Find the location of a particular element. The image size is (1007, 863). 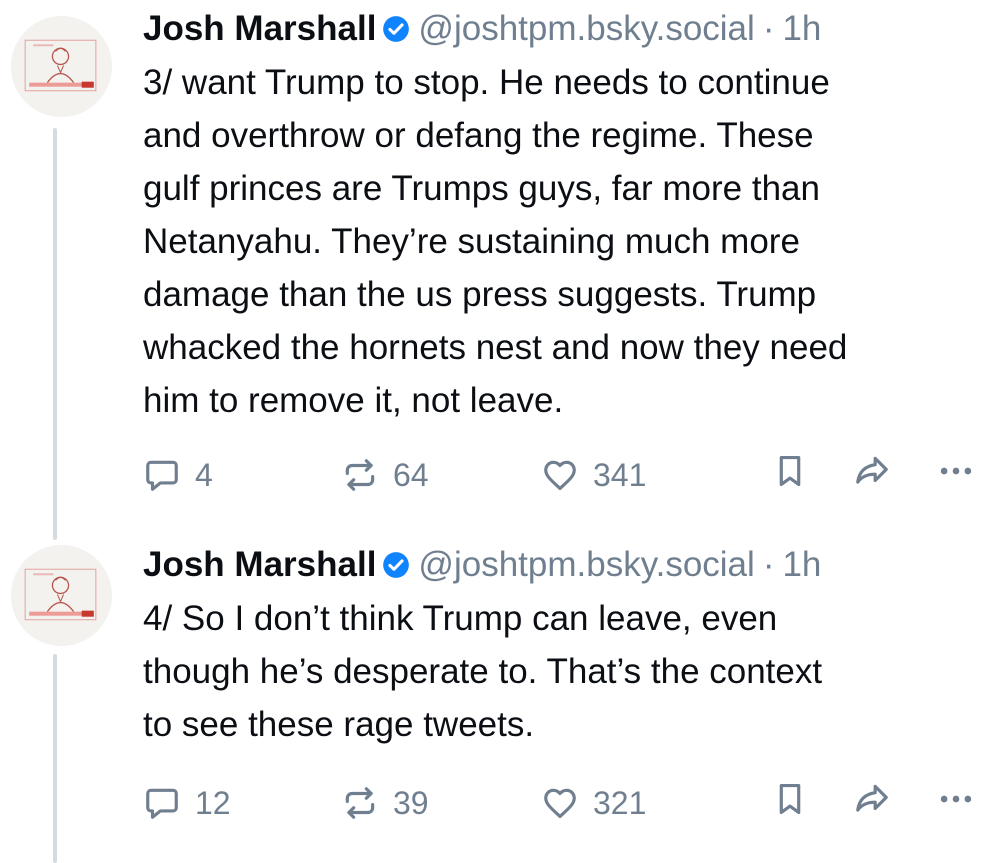

like-count: 341 is located at coordinates (620, 475).